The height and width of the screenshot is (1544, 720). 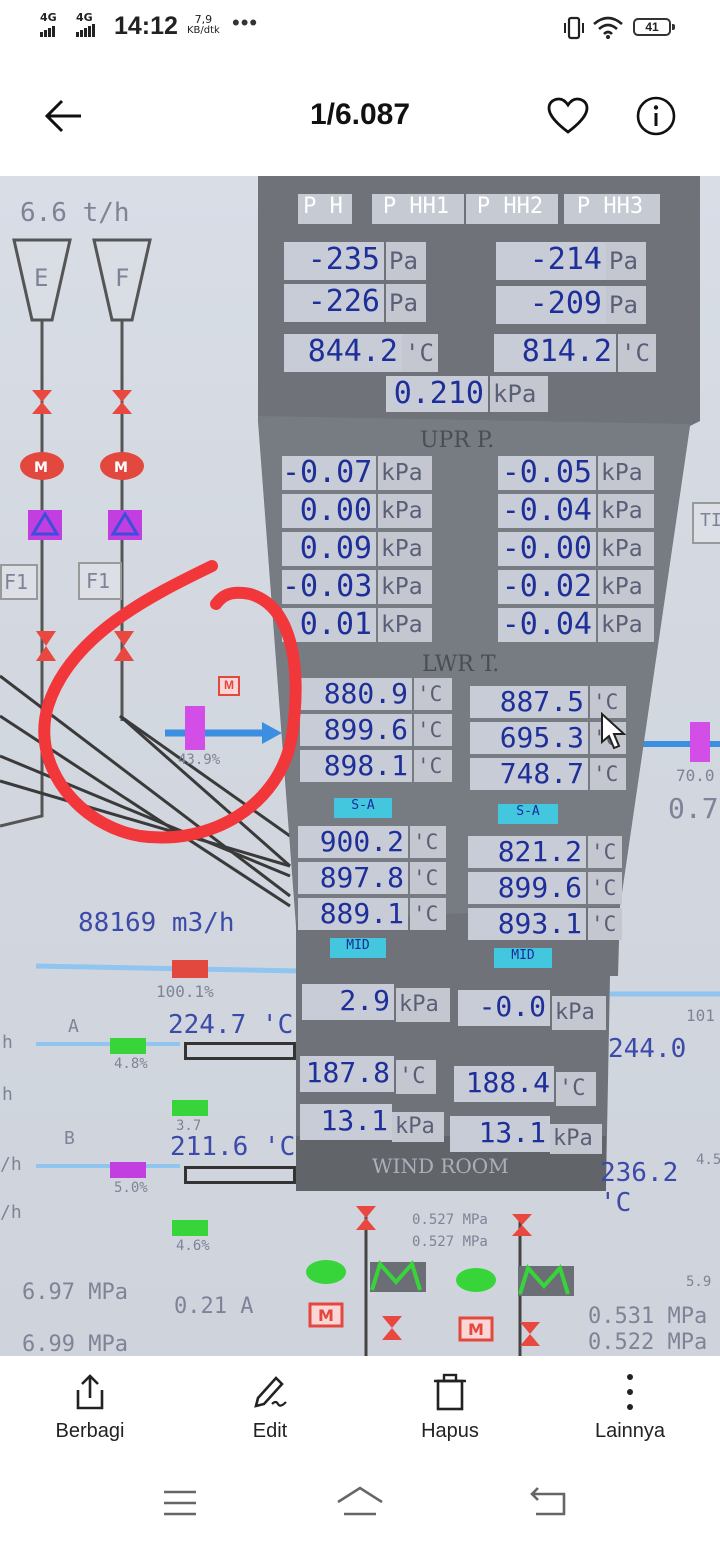 I want to click on annotation-circle, so click(x=170, y=702).